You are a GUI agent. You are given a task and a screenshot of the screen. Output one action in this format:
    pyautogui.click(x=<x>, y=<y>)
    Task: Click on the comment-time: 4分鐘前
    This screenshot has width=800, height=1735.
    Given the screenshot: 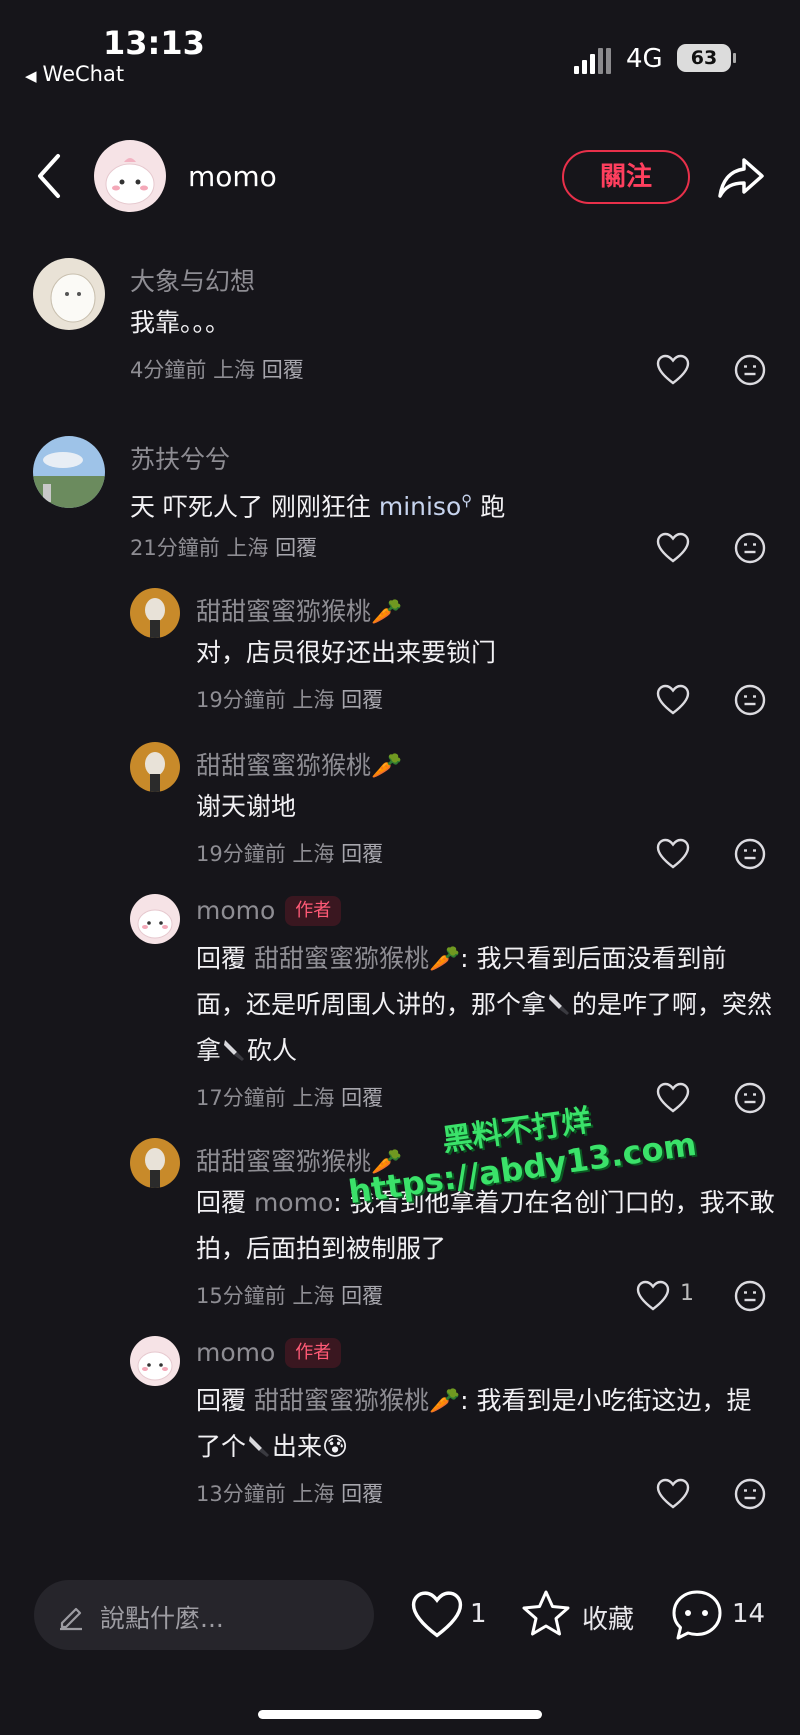 What is the action you would take?
    pyautogui.click(x=168, y=370)
    